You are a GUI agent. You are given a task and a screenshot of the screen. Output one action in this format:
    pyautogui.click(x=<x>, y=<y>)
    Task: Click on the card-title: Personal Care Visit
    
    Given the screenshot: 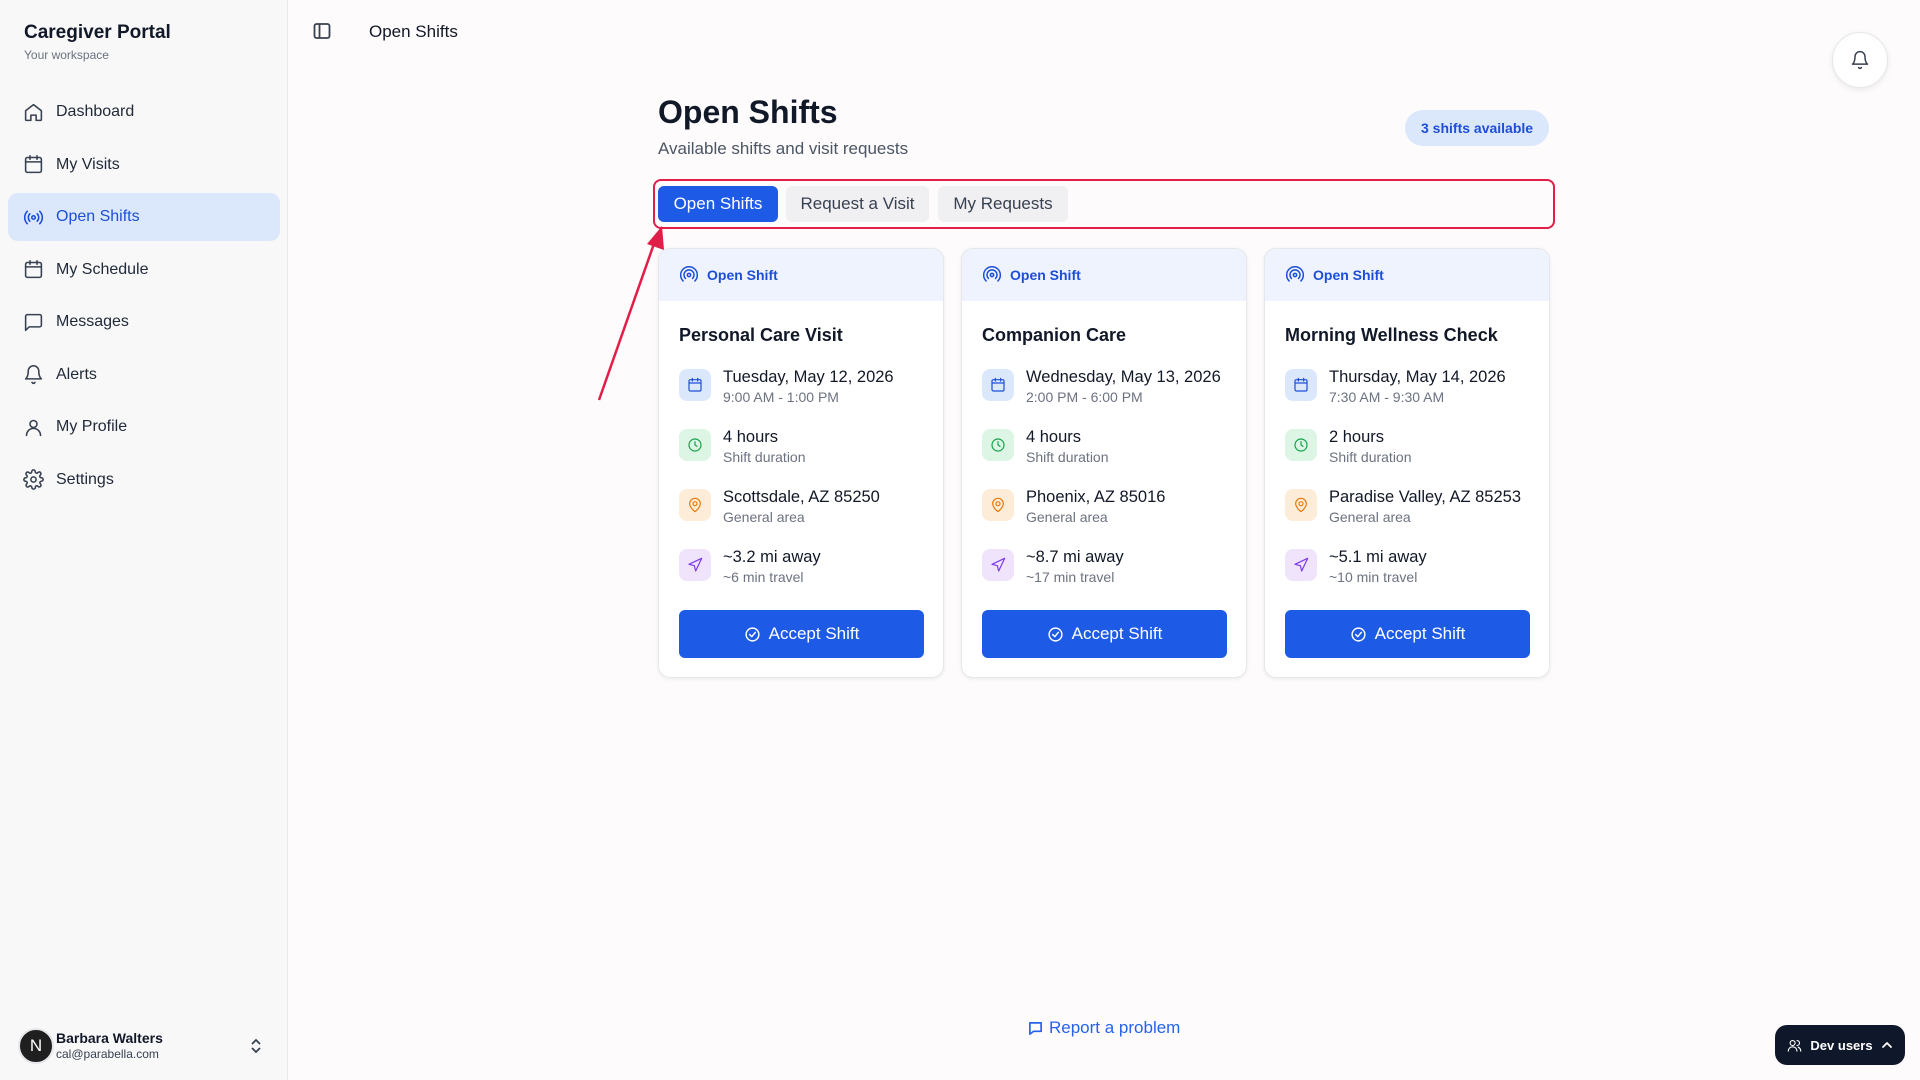 What is the action you would take?
    pyautogui.click(x=761, y=335)
    